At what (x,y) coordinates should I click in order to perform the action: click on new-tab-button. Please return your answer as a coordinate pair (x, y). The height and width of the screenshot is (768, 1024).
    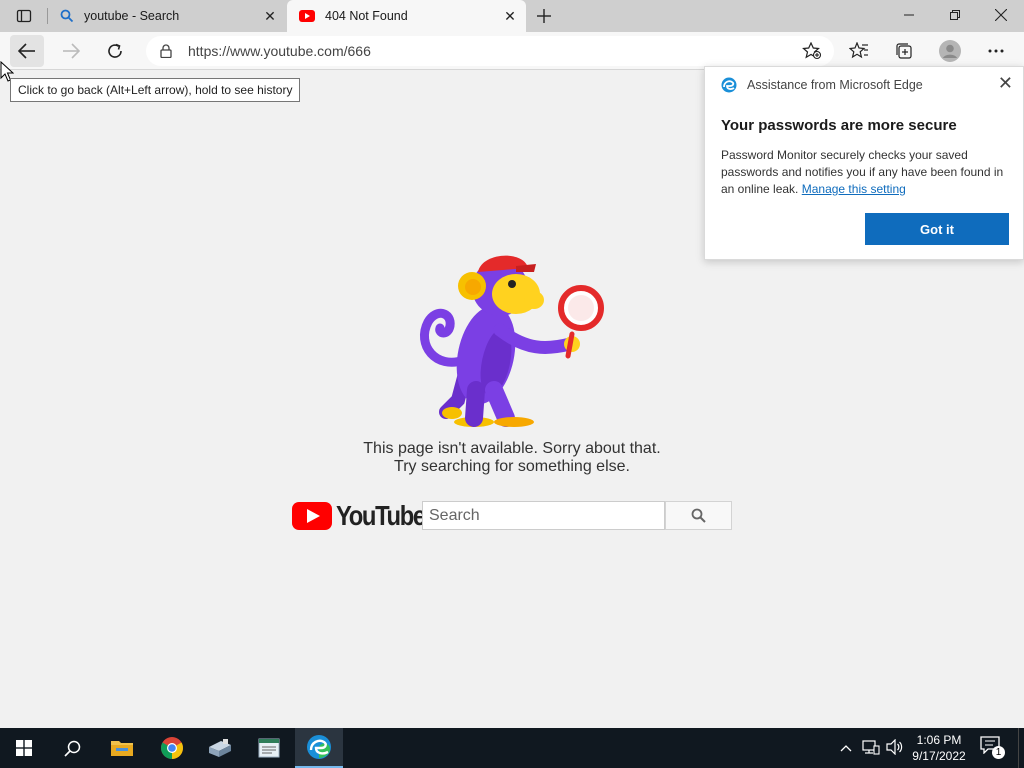
    Looking at the image, I should click on (544, 16).